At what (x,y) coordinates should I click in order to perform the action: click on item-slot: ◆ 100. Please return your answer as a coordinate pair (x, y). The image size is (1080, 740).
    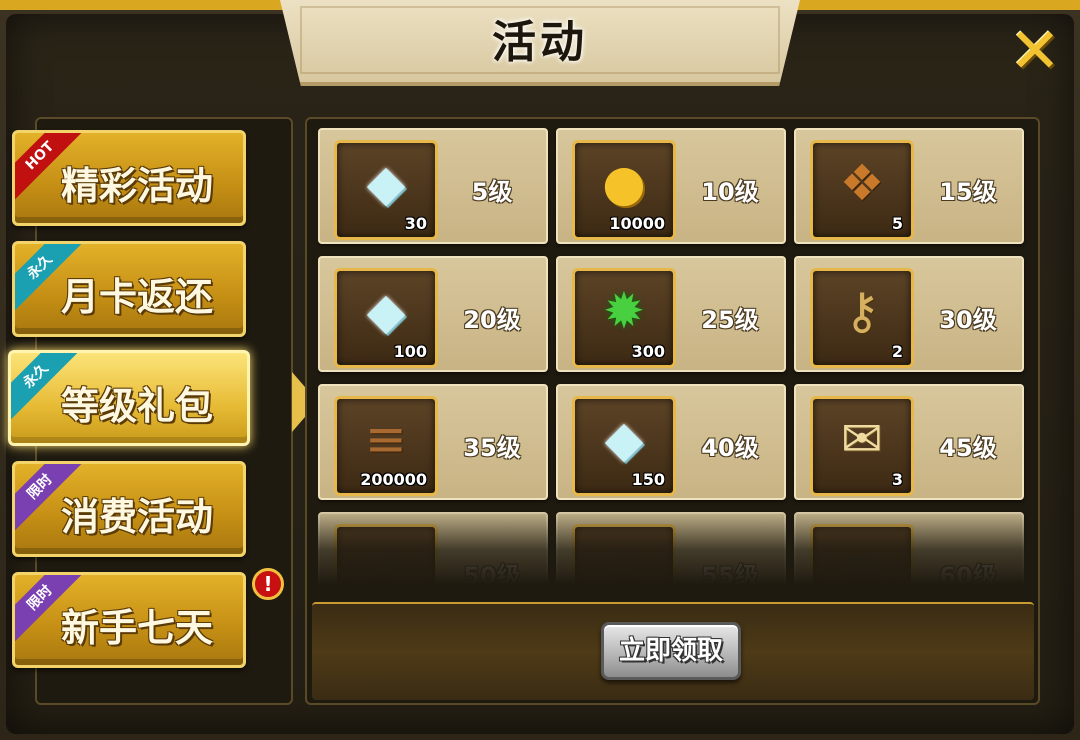
    Looking at the image, I should click on (386, 318).